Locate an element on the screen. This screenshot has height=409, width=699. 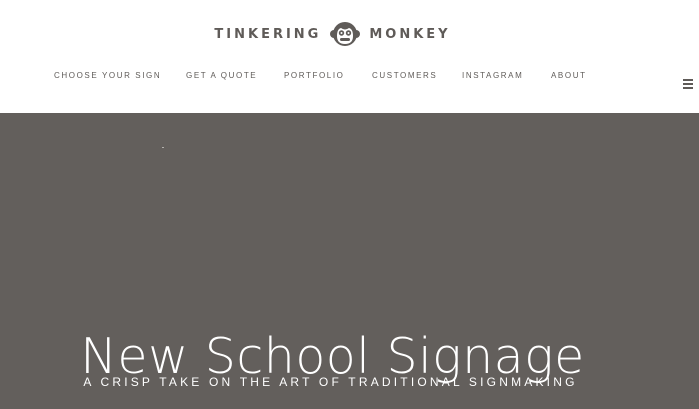
hamburger-menu-icon is located at coordinates (688, 85).